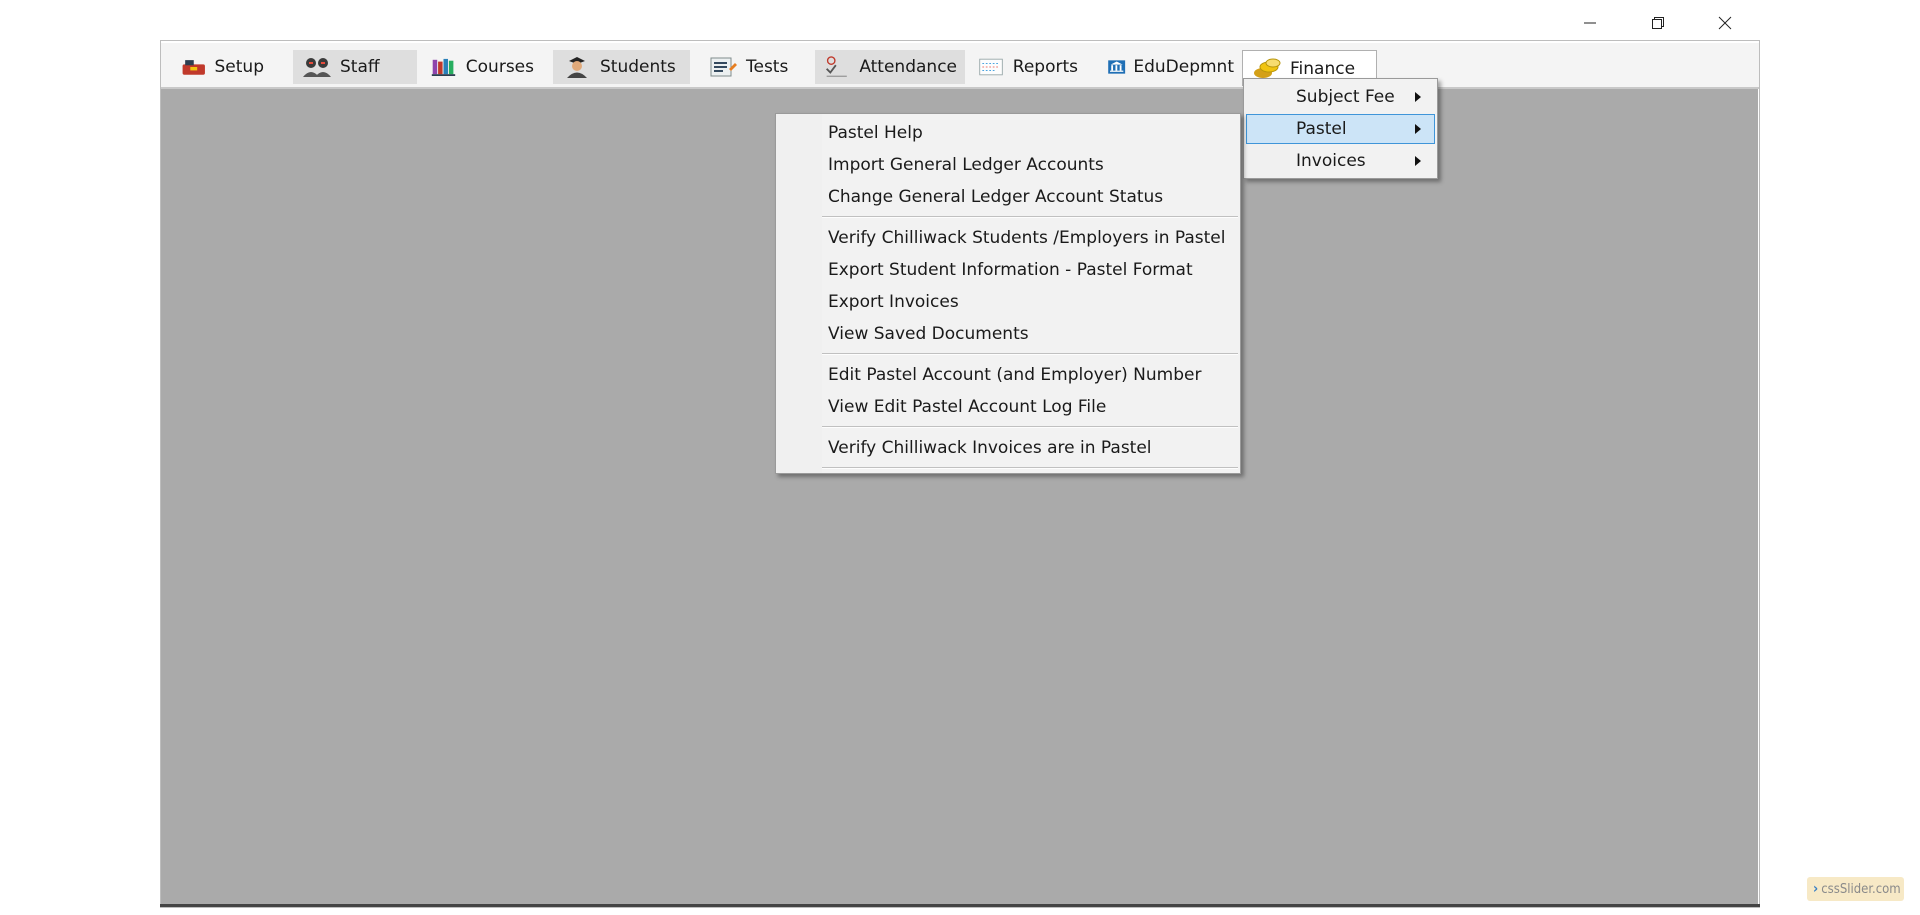 This screenshot has width=1920, height=915. What do you see at coordinates (1321, 129) in the screenshot?
I see `menu-item-label: Pastel` at bounding box center [1321, 129].